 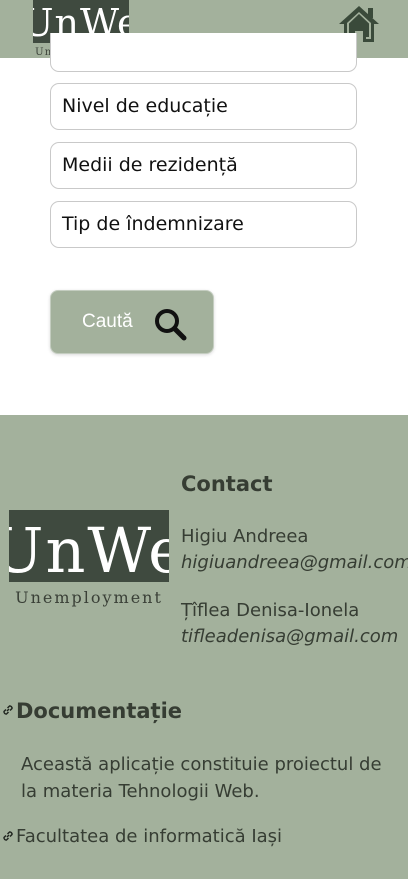 I want to click on footer-logo-main-text: UnWe, so click(x=89, y=550).